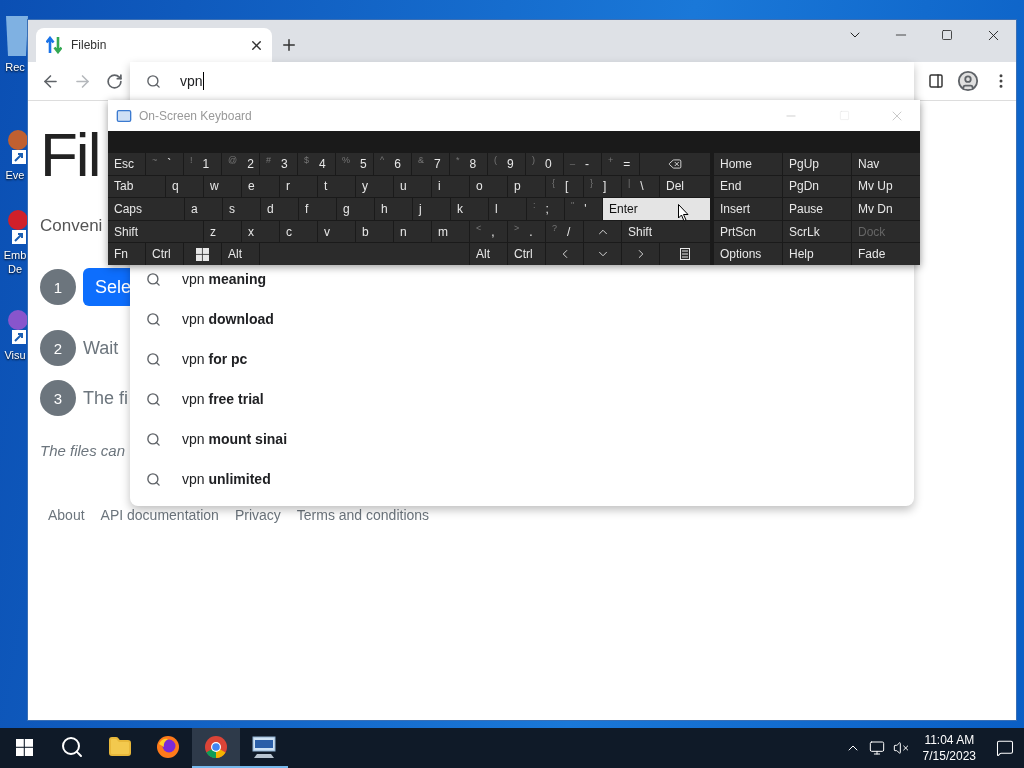 This screenshot has width=1024, height=768. I want to click on key: + =, so click(620, 164).